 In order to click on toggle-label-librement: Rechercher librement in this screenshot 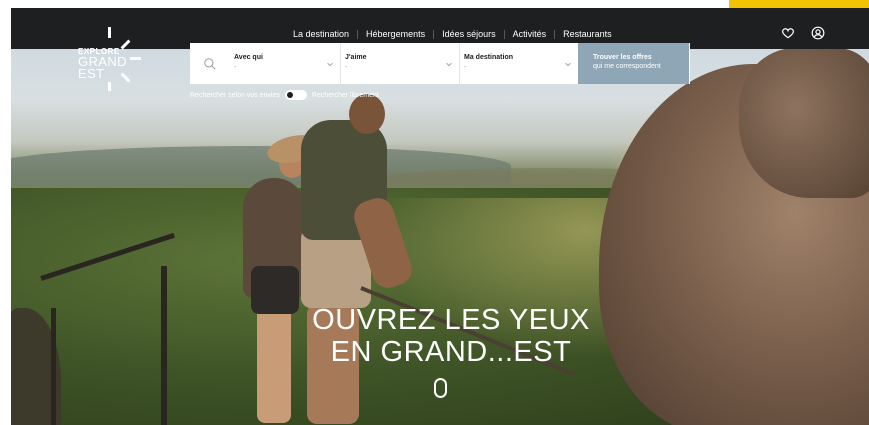, I will do `click(345, 95)`.